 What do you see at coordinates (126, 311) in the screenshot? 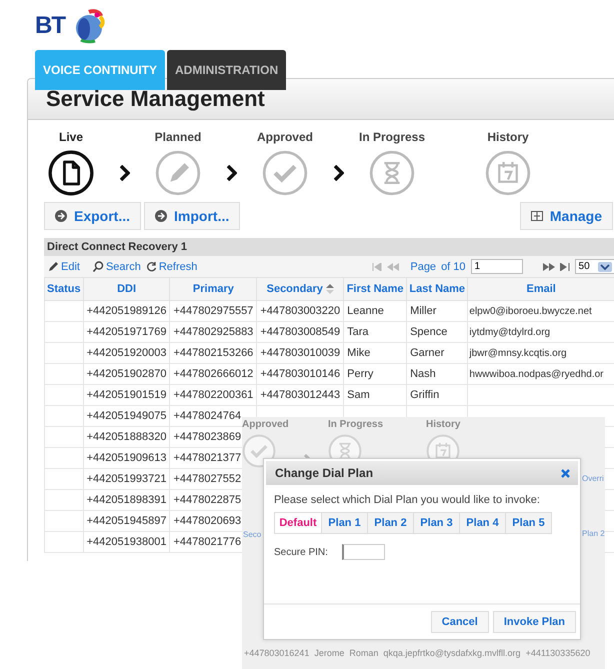
I see `table-cell: +442051989126` at bounding box center [126, 311].